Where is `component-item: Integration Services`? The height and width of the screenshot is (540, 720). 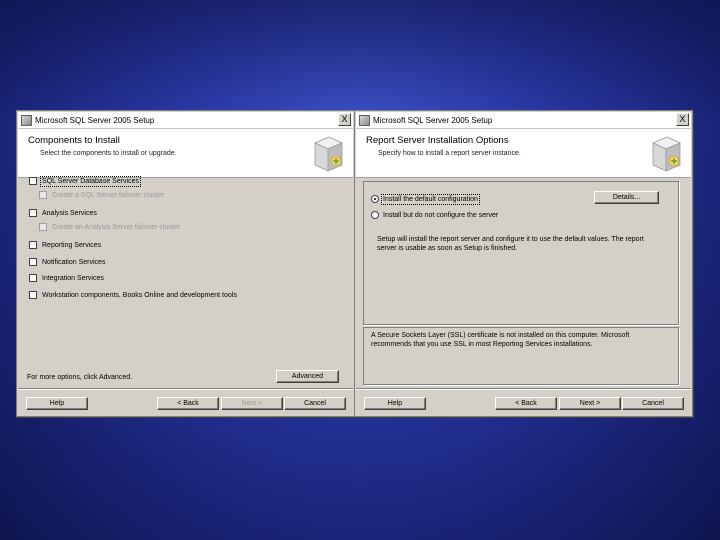
component-item: Integration Services is located at coordinates (66, 278).